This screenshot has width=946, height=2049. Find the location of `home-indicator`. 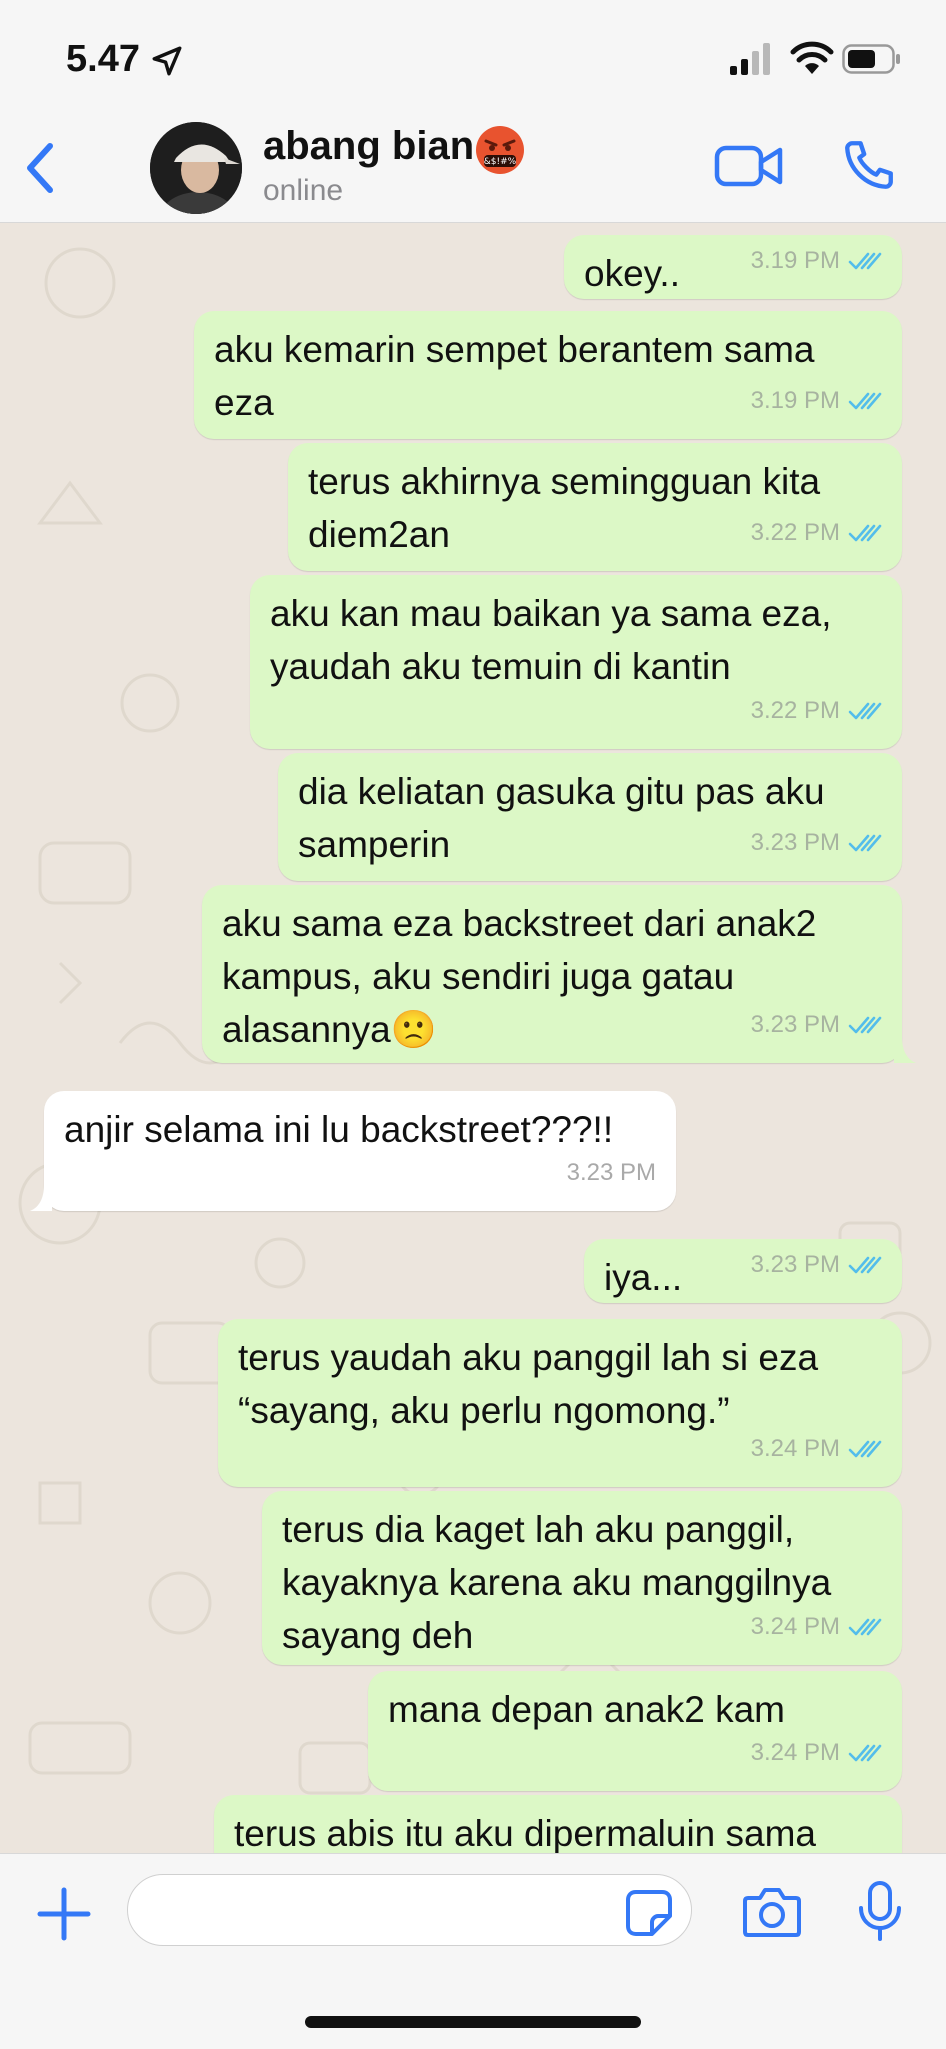

home-indicator is located at coordinates (473, 2022).